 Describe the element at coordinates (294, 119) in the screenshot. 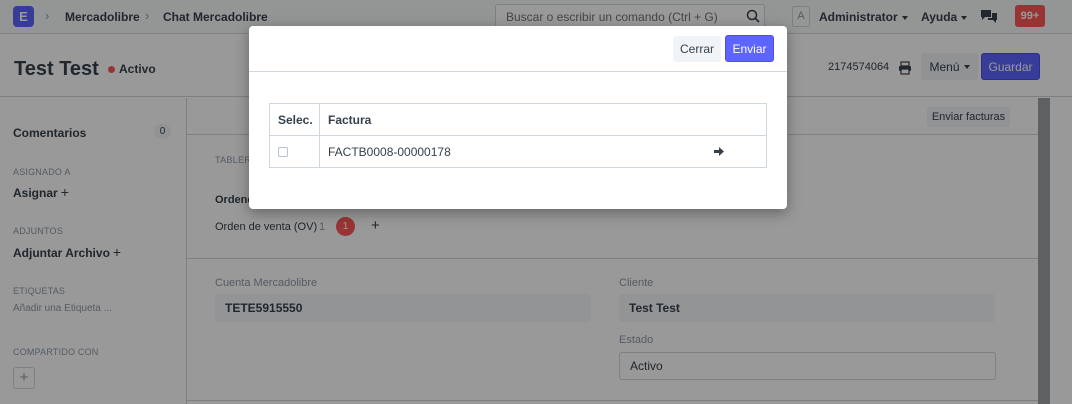

I see `select-column-header: Selec.` at that location.